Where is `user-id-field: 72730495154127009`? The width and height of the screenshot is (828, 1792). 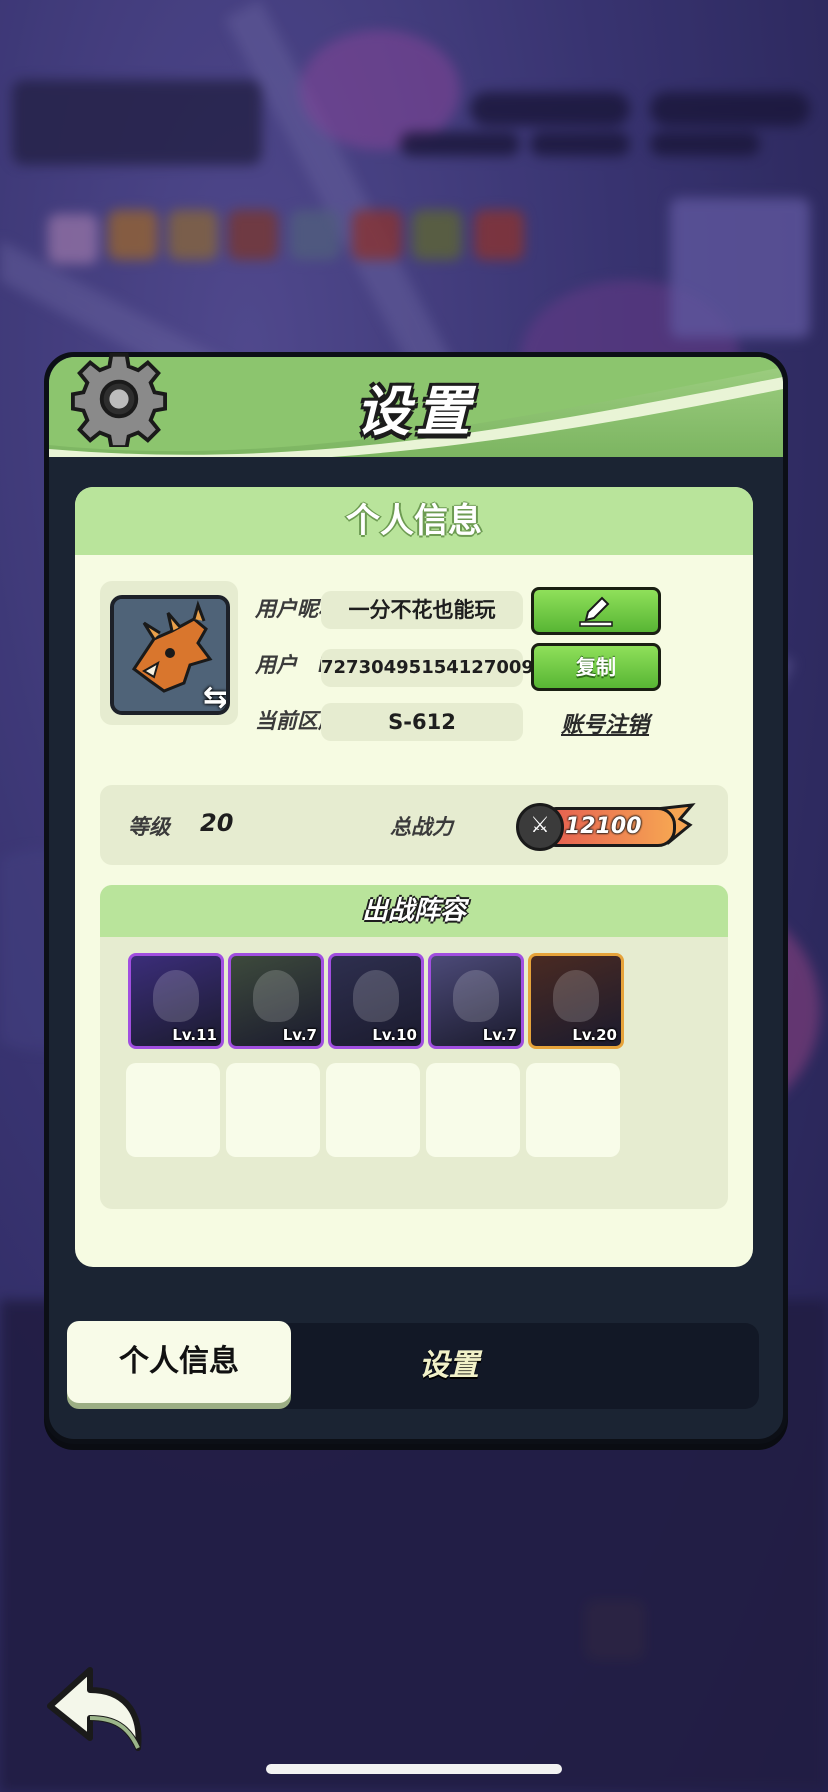
user-id-field: 72730495154127009 is located at coordinates (427, 668).